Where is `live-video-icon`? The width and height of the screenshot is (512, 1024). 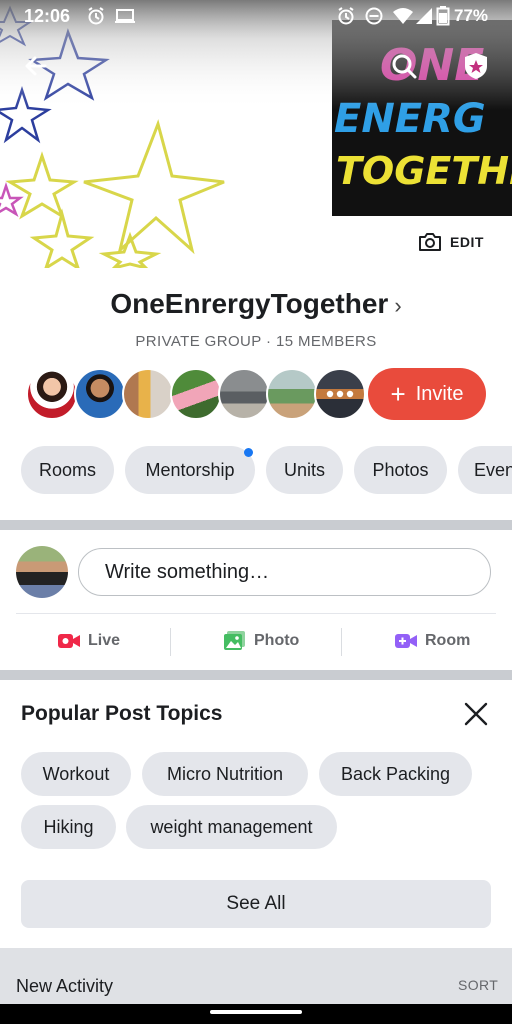 live-video-icon is located at coordinates (69, 641).